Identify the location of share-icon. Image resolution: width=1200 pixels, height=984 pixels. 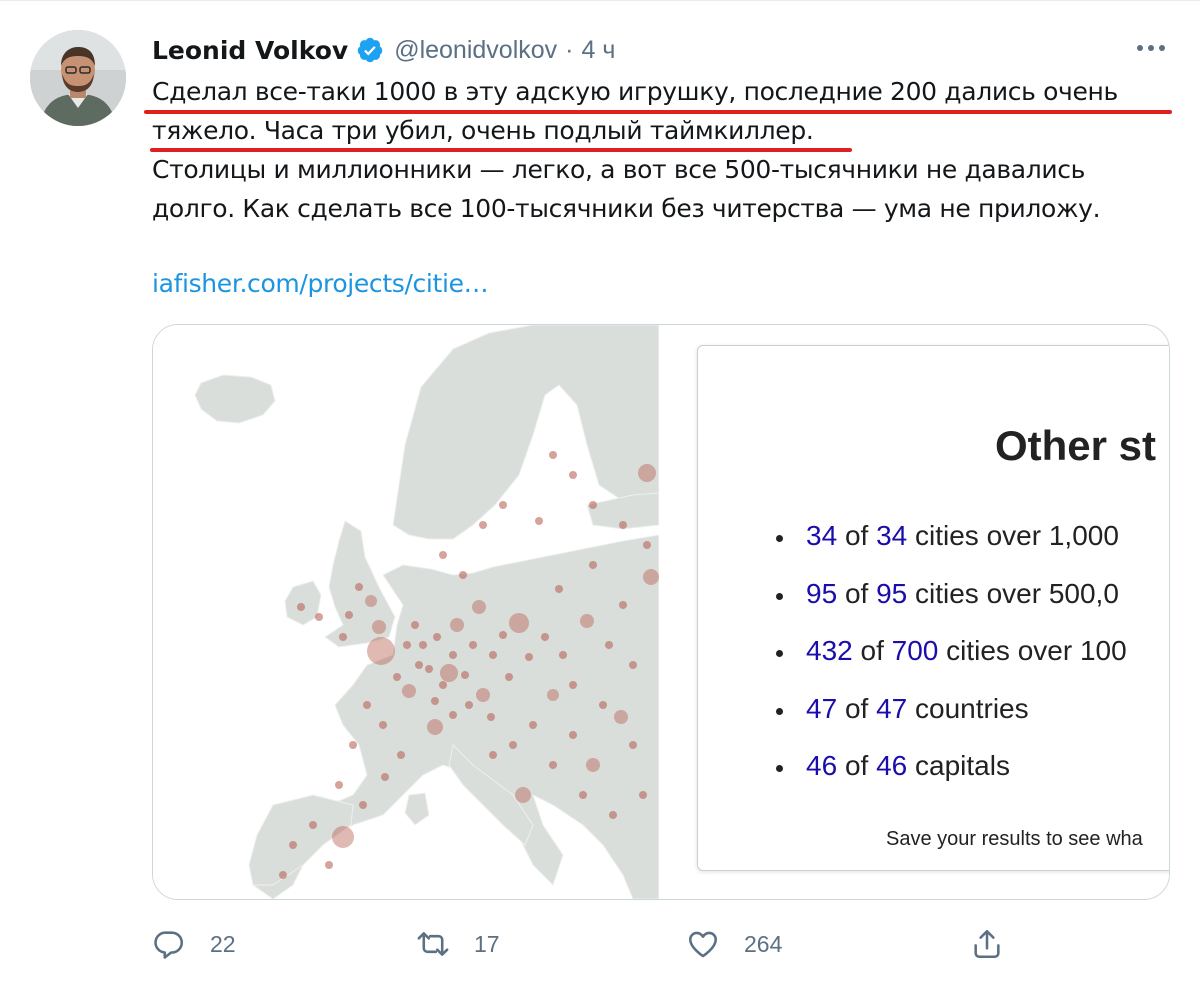
(987, 944).